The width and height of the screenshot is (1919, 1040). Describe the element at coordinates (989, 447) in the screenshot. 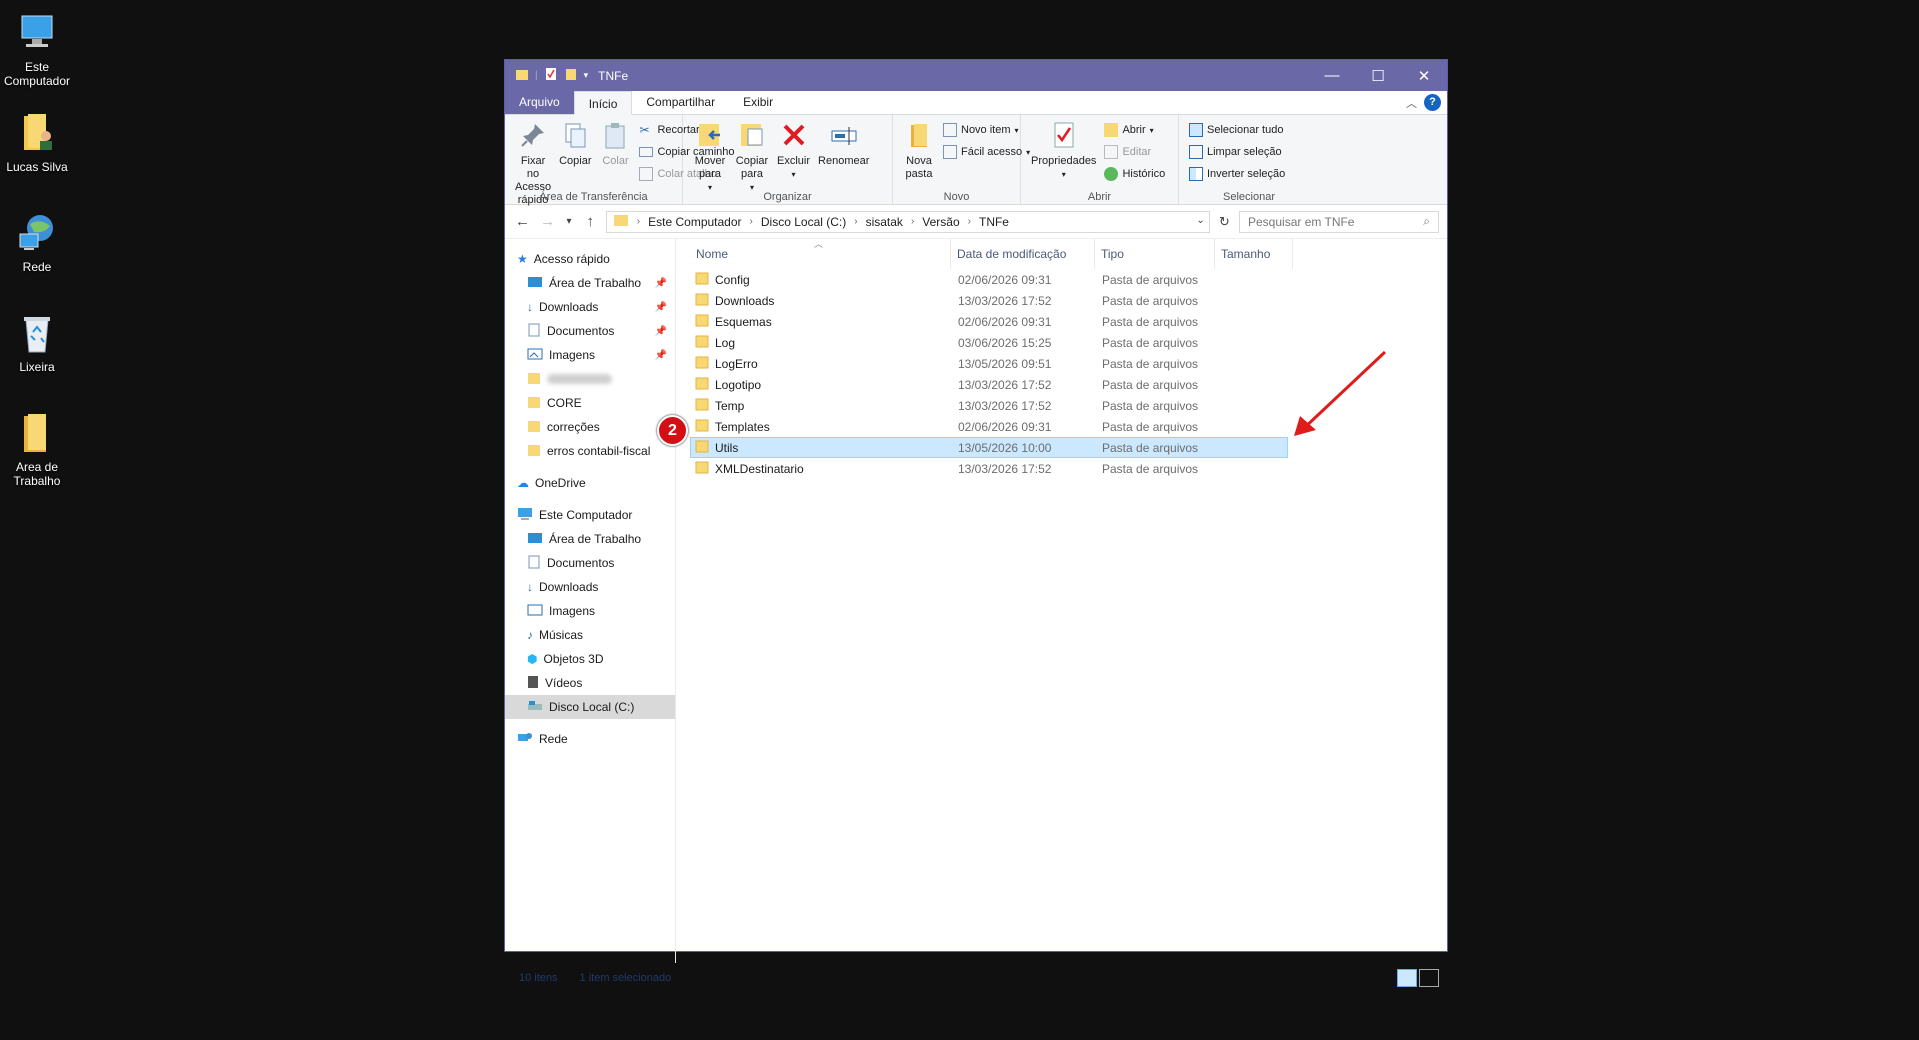

I see `table-row: Utils 13/05/2026 10:00 Pasta de arquivos` at that location.